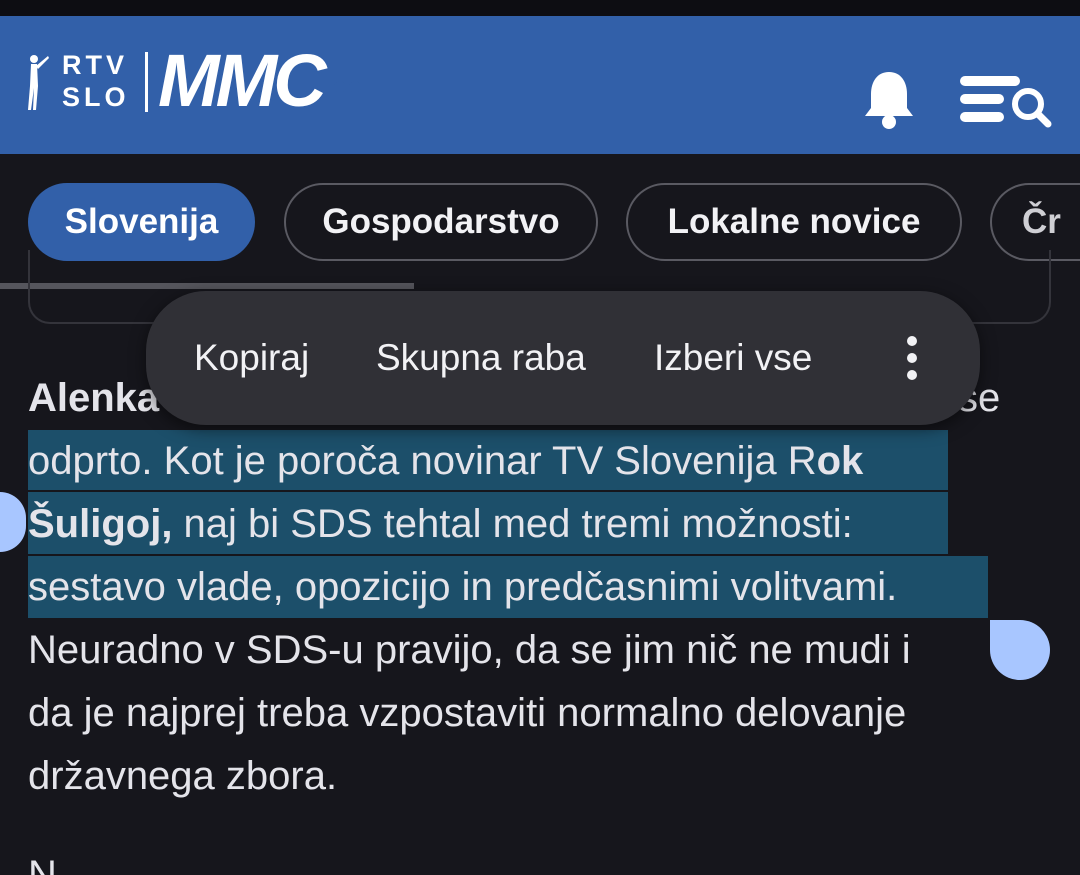 The image size is (1080, 875). I want to click on reporter-surname: Šuligoj,, so click(100, 524).